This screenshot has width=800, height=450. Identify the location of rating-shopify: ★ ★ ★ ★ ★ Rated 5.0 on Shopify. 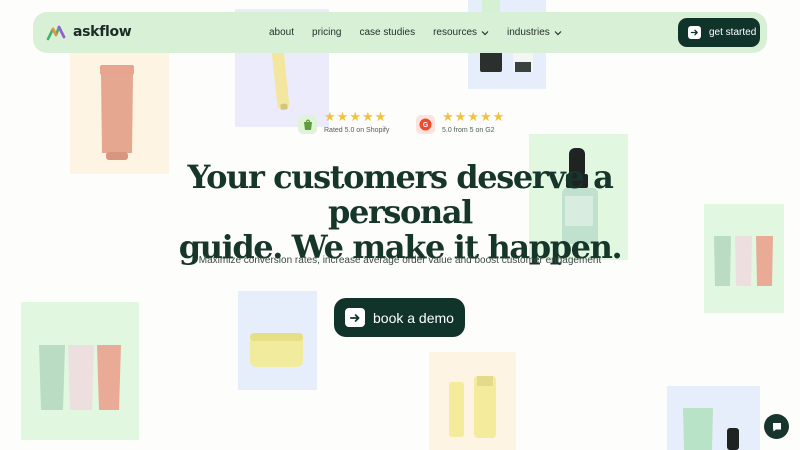
(343, 122).